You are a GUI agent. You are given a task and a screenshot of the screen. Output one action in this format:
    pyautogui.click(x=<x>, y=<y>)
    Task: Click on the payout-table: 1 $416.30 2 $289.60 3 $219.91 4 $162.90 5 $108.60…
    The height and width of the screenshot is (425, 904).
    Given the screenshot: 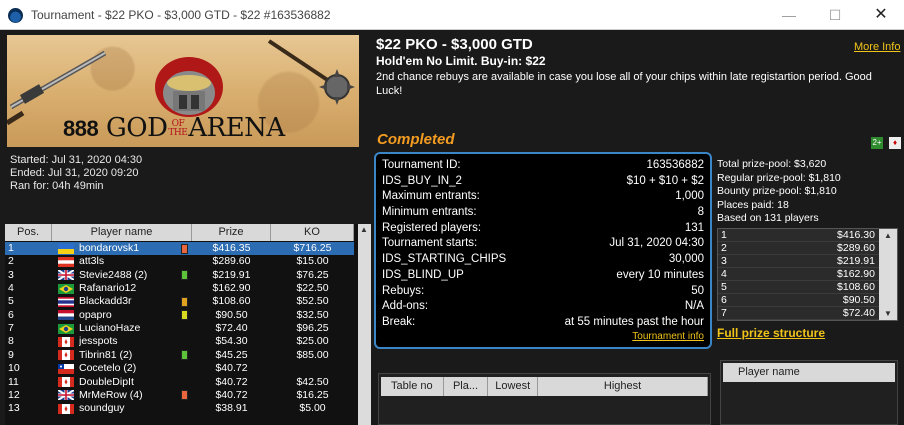 What is the action you would take?
    pyautogui.click(x=807, y=274)
    